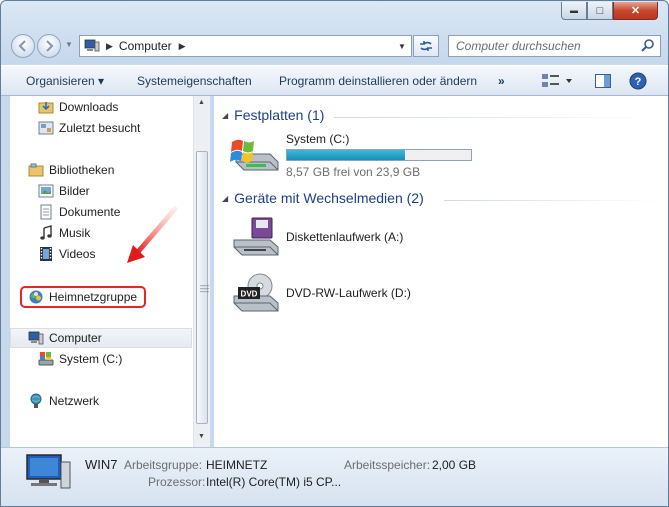 The image size is (669, 507). What do you see at coordinates (194, 81) in the screenshot?
I see `system-properties-button: Systemeigenschaften` at bounding box center [194, 81].